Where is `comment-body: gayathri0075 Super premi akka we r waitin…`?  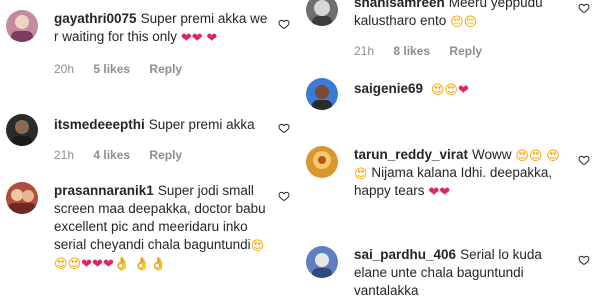
comment-body: gayathri0075 Super premi akka we r waitin… is located at coordinates (162, 44).